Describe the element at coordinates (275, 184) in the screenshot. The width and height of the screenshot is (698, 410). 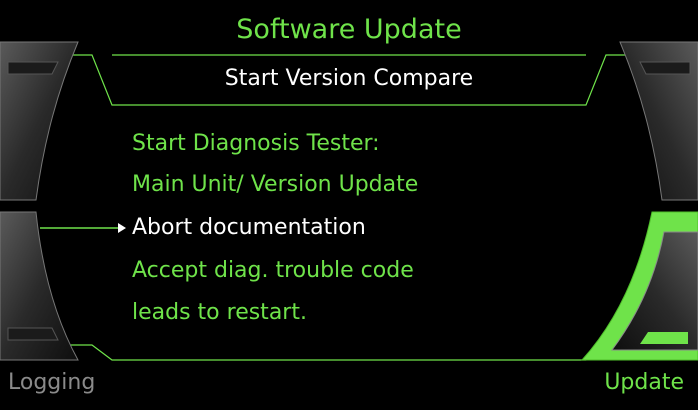
I see `info-line-2: Main Unit/ Version Update` at that location.